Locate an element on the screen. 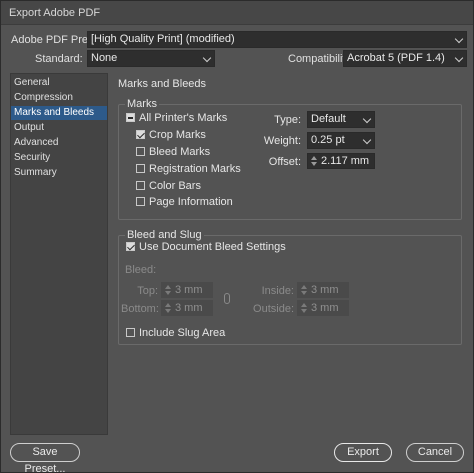 The height and width of the screenshot is (473, 474). sidebar-item-compression: Compression is located at coordinates (59, 98).